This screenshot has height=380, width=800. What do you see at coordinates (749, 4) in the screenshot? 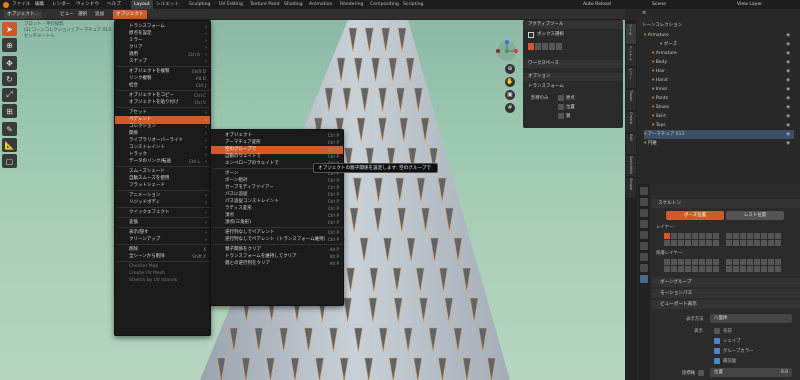
I see `view-layer-selector: View Layer` at bounding box center [749, 4].